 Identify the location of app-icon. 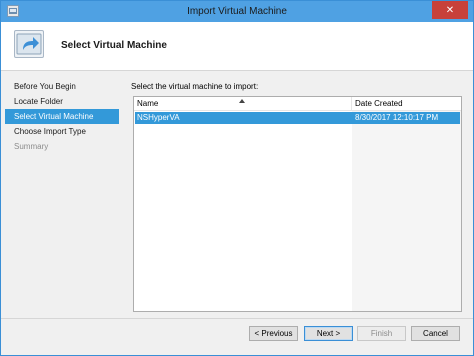
(13, 11).